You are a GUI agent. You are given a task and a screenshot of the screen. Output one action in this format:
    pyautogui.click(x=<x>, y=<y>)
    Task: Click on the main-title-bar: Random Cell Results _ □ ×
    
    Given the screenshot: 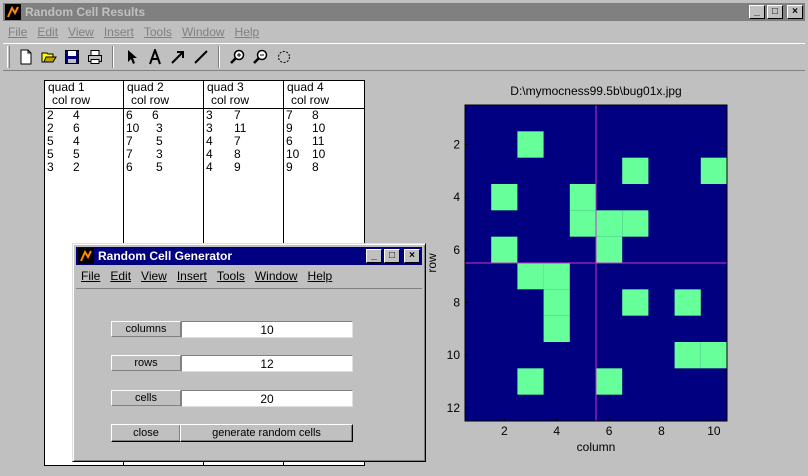 What is the action you would take?
    pyautogui.click(x=404, y=12)
    